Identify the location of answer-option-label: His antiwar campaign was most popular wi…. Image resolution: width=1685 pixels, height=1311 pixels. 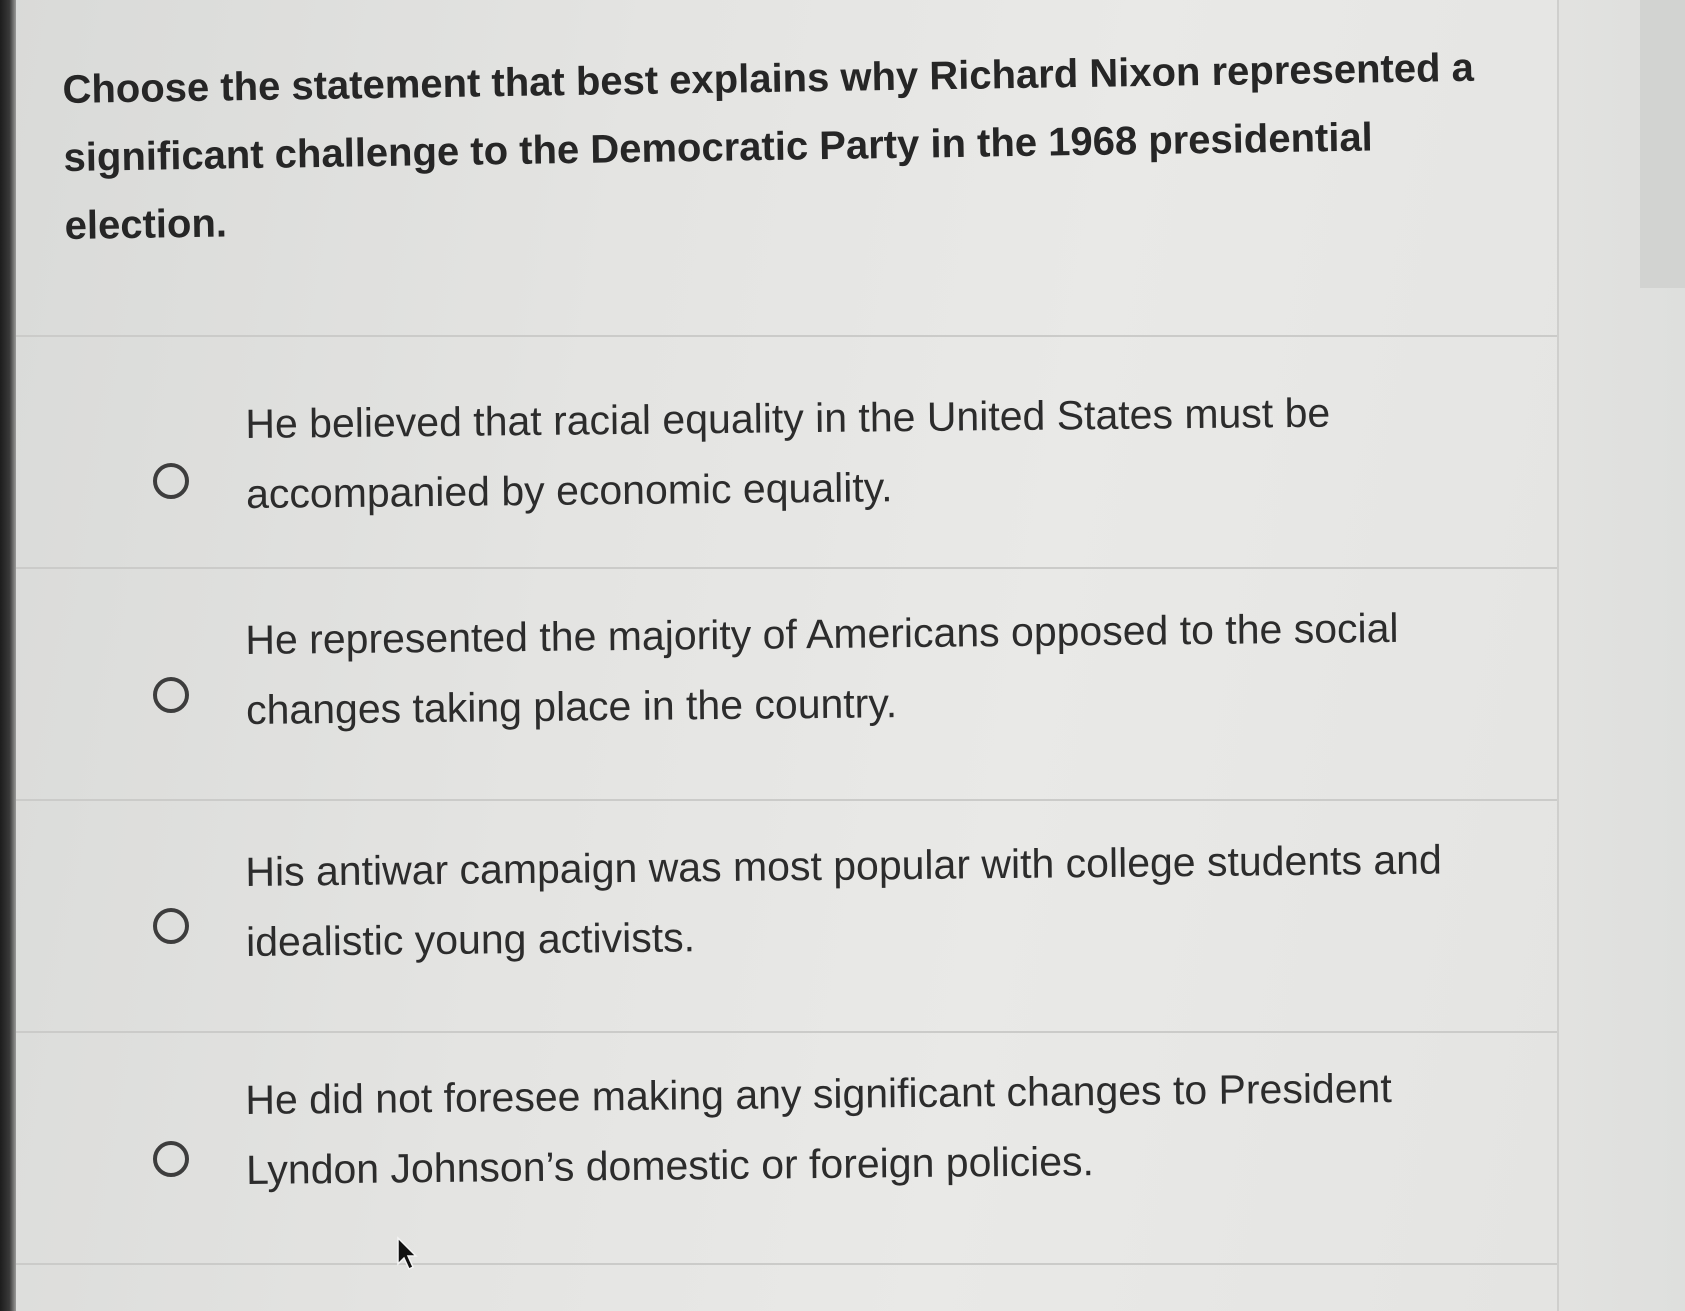
(843, 900).